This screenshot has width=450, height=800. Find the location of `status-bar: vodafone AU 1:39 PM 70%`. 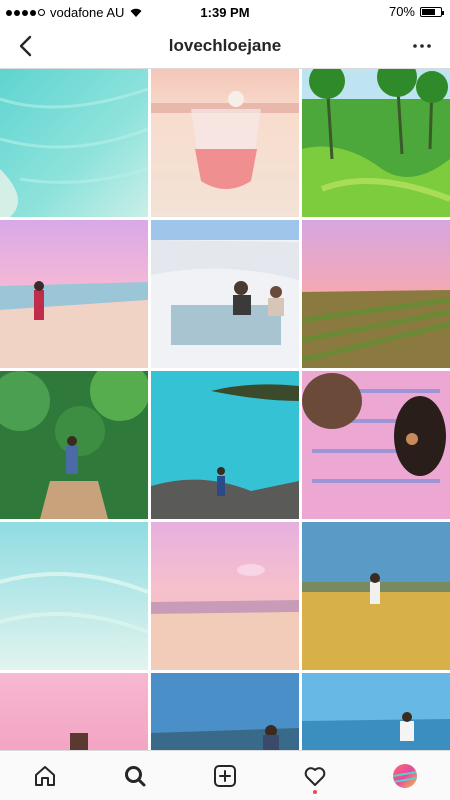

status-bar: vodafone AU 1:39 PM 70% is located at coordinates (225, 12).